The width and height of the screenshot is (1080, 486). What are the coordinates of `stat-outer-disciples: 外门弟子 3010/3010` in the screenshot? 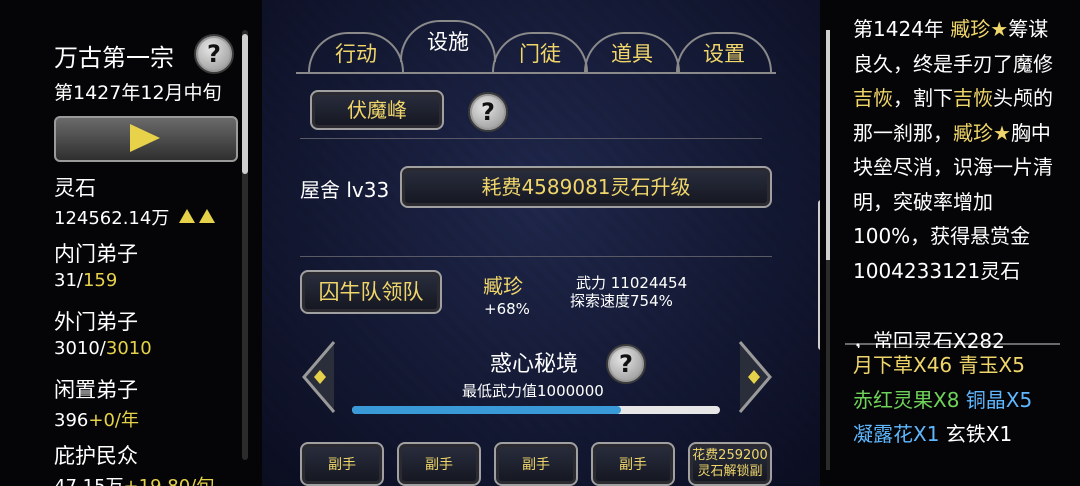 It's located at (103, 332).